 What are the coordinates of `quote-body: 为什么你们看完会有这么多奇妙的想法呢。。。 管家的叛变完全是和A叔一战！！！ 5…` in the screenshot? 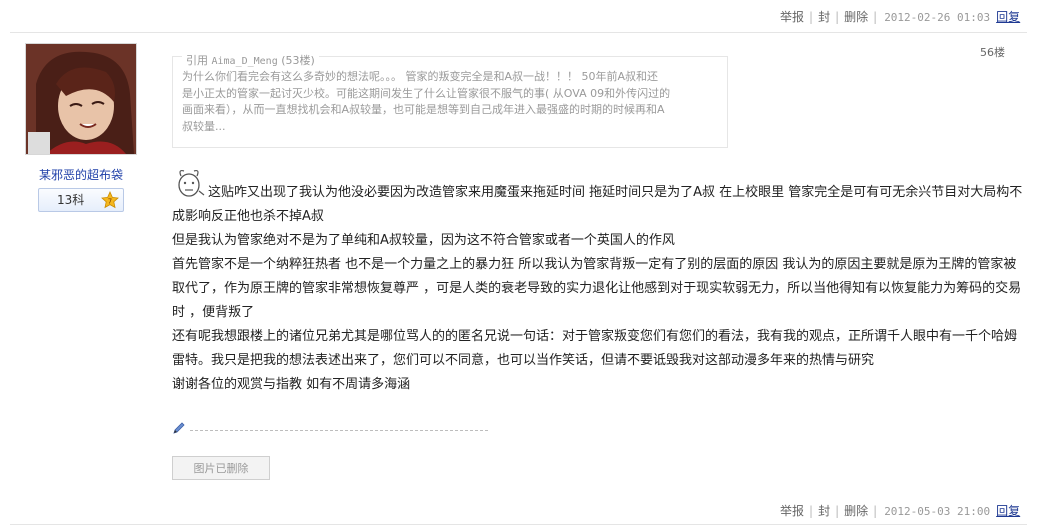 It's located at (452, 102).